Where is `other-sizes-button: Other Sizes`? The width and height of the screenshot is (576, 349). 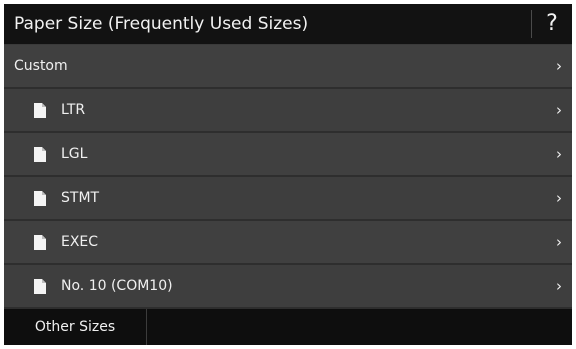 other-sizes-button: Other Sizes is located at coordinates (75, 327).